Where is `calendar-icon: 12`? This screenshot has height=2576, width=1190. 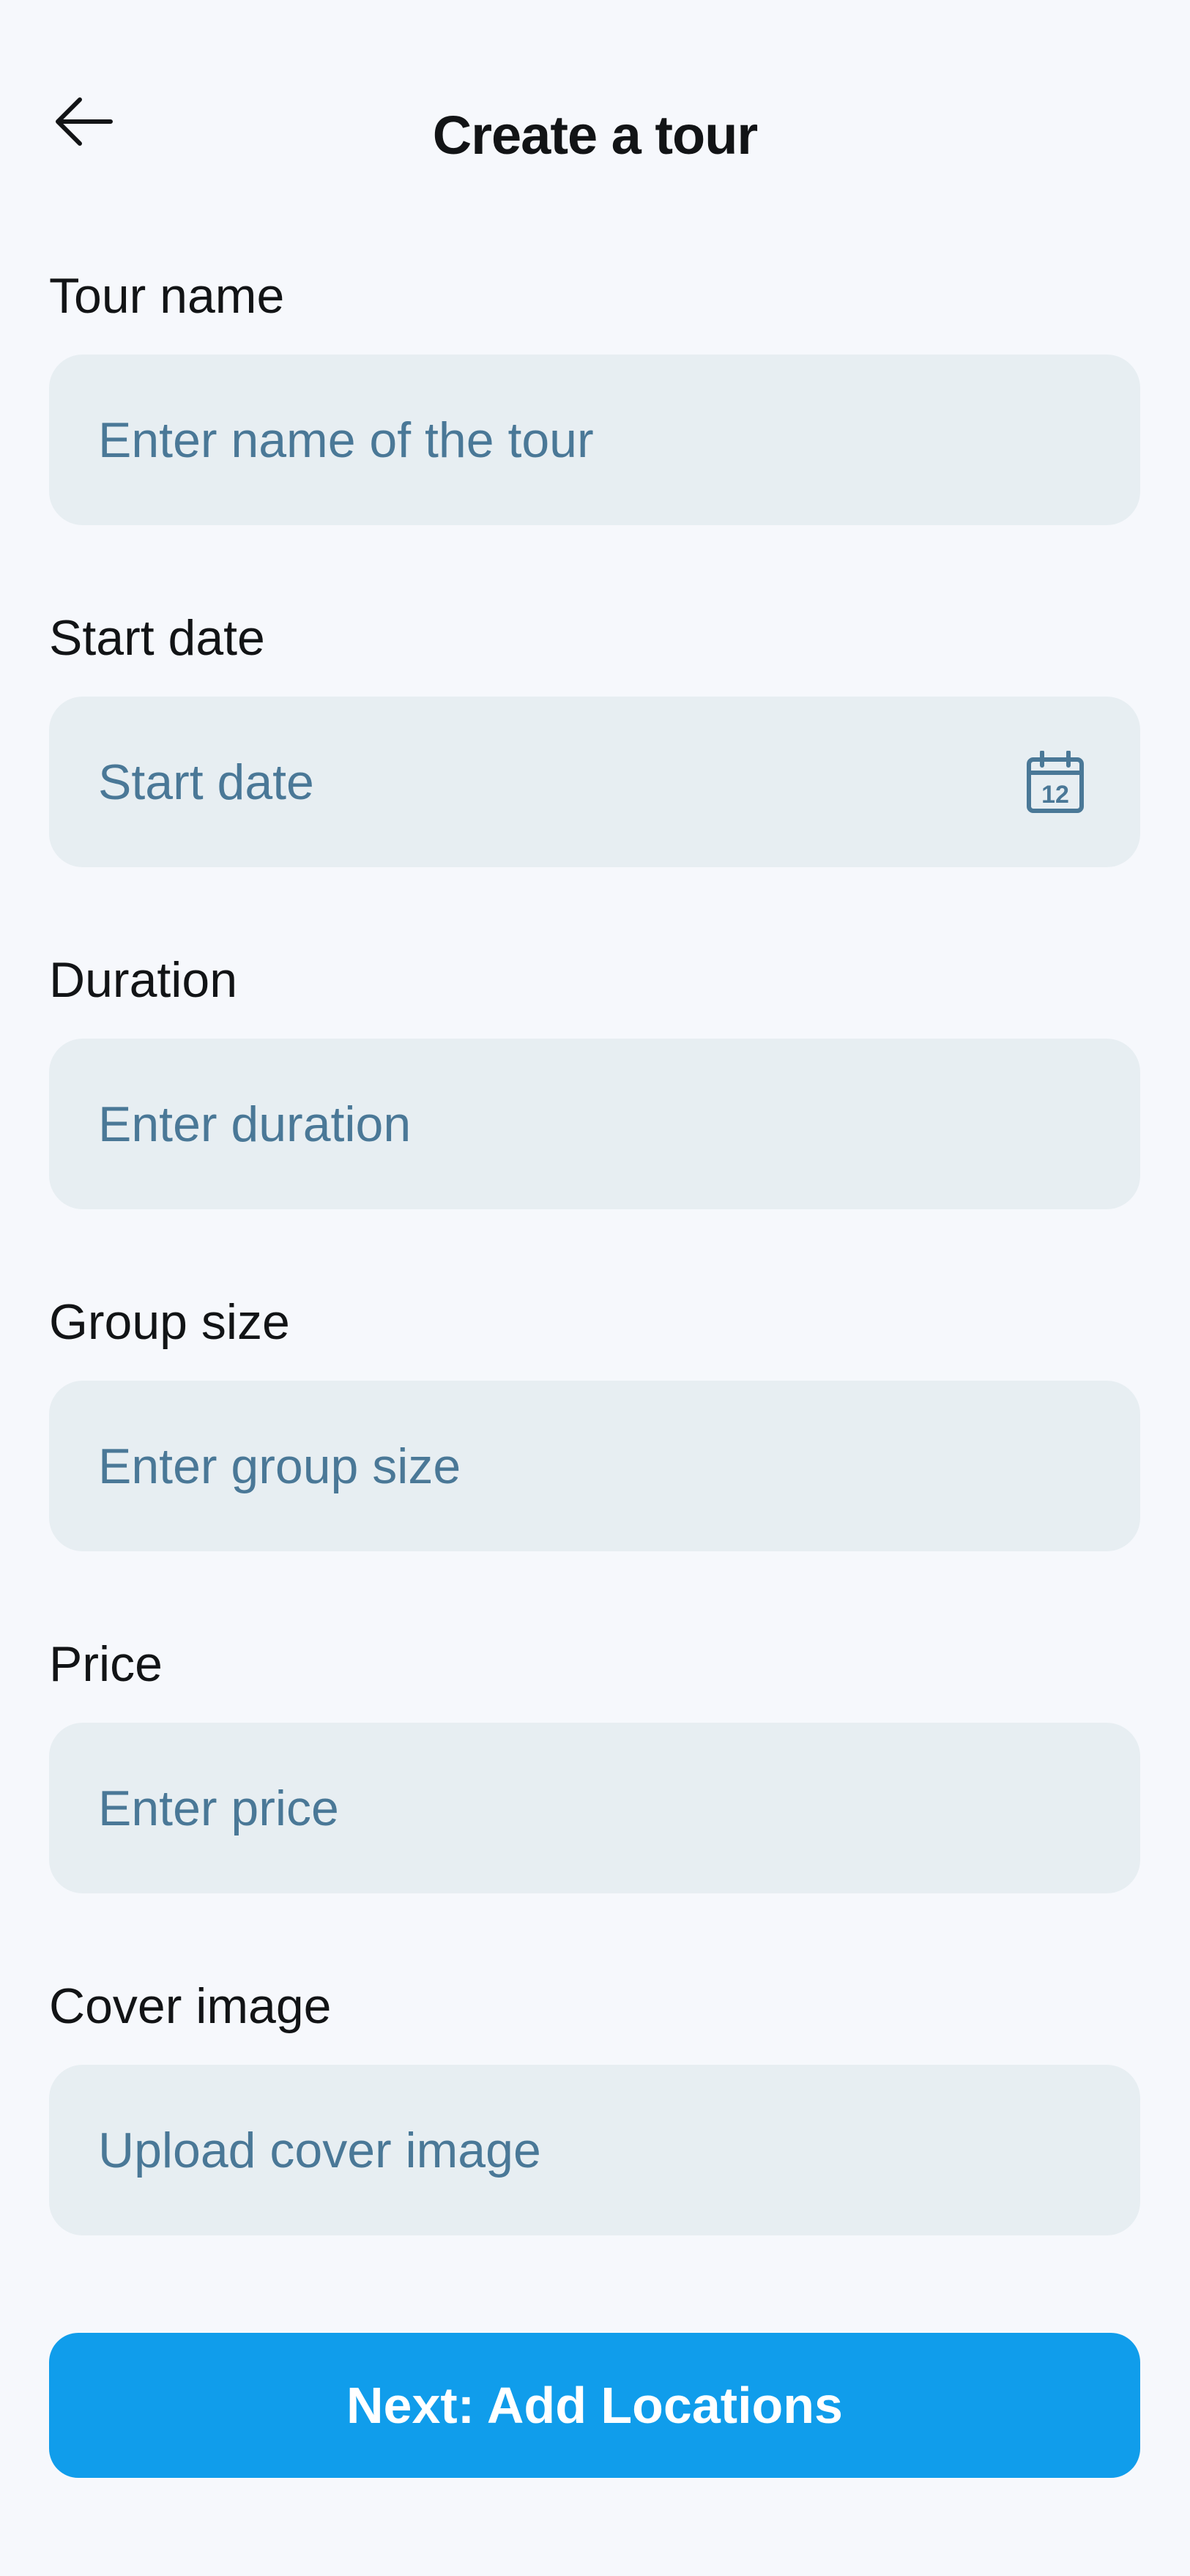 calendar-icon: 12 is located at coordinates (1055, 782).